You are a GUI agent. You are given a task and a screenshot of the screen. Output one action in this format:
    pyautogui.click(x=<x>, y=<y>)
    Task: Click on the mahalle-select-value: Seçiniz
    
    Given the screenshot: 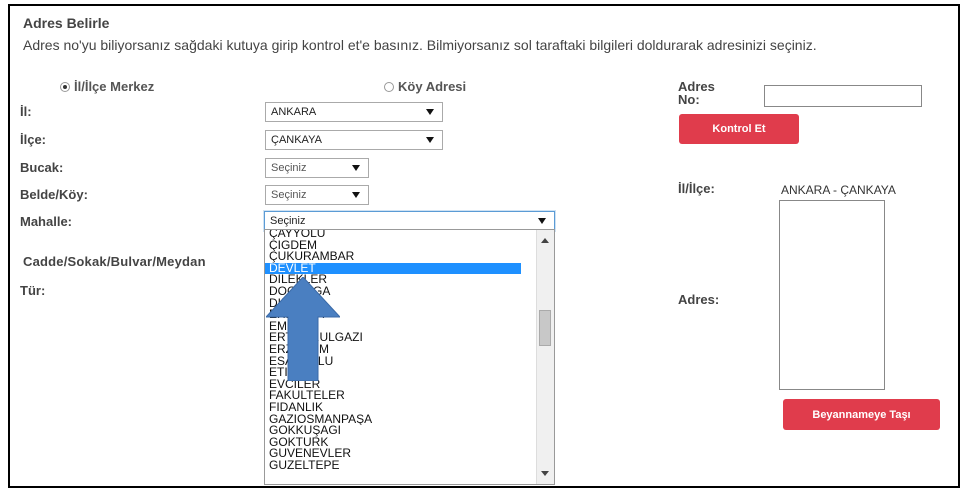 What is the action you would take?
    pyautogui.click(x=288, y=221)
    